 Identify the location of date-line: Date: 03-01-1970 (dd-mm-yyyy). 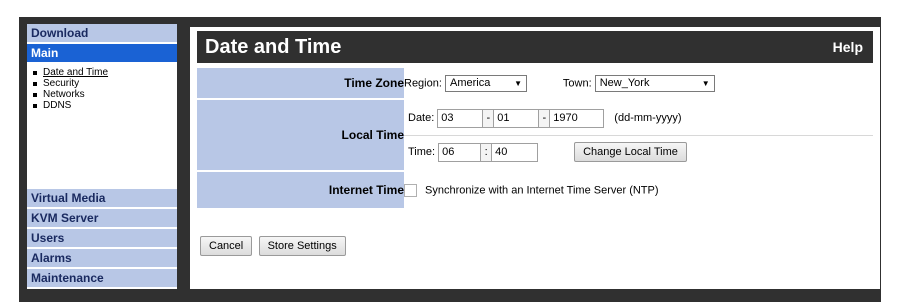
(638, 119).